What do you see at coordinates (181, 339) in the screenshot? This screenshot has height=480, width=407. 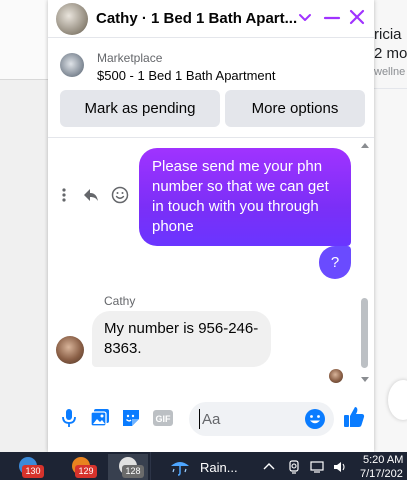 I see `incoming-message: My number is 956-246-8363.` at bounding box center [181, 339].